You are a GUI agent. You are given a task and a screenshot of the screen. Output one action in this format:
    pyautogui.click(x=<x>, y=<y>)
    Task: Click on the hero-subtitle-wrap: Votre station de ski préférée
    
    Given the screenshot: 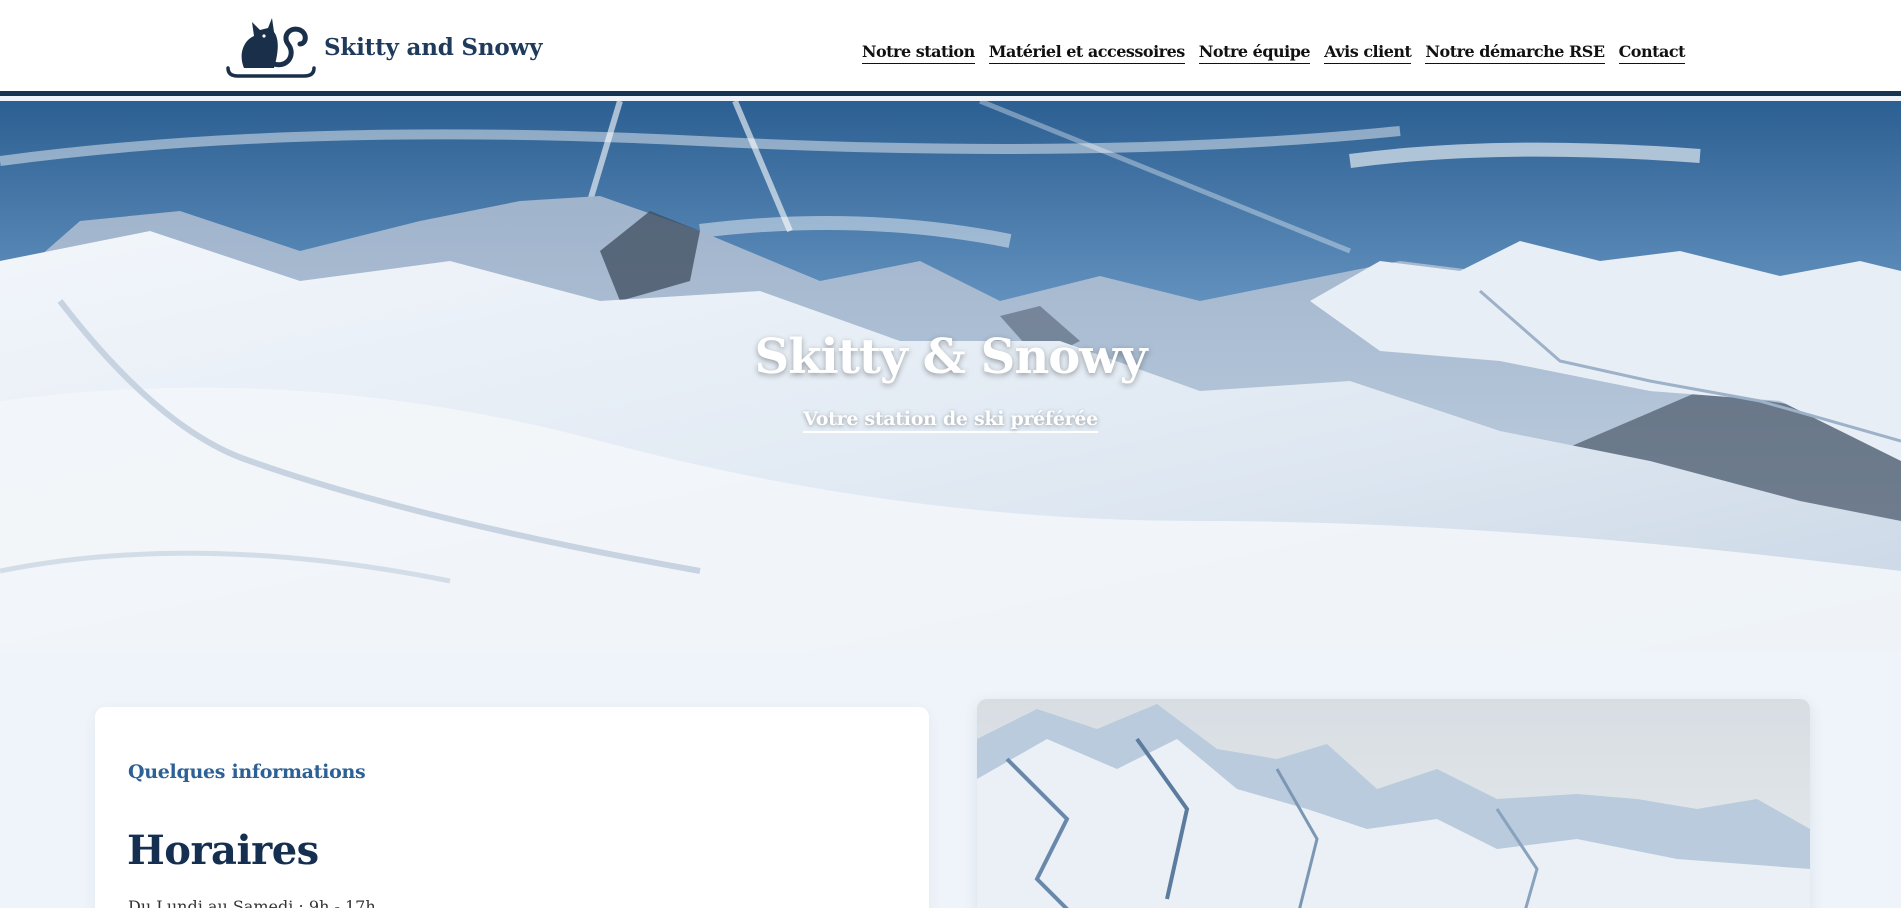 What is the action you would take?
    pyautogui.click(x=950, y=420)
    